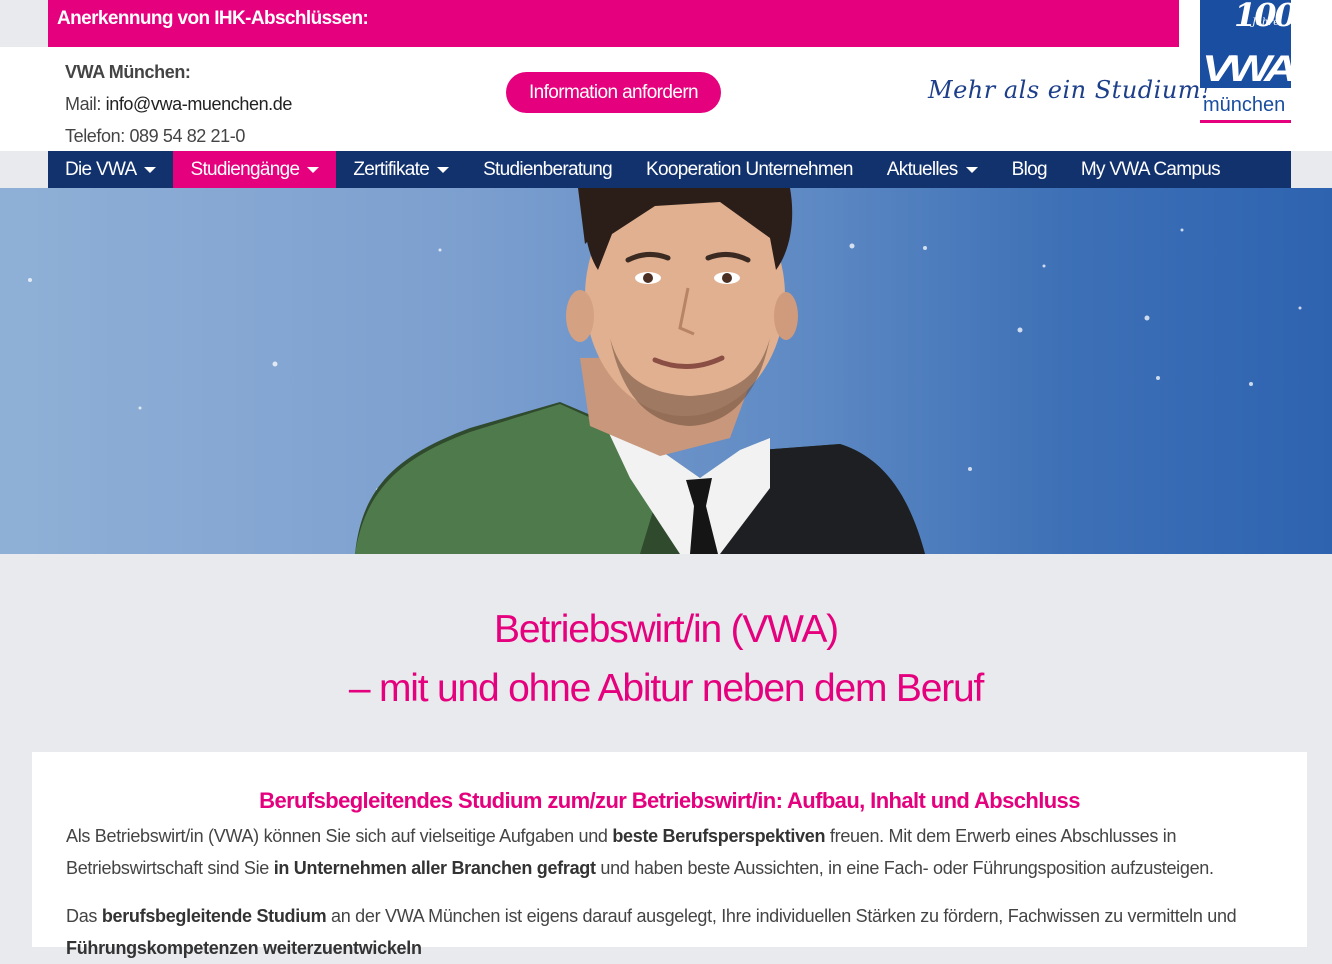 The image size is (1332, 964). I want to click on nav-label: Blog, so click(1029, 169).